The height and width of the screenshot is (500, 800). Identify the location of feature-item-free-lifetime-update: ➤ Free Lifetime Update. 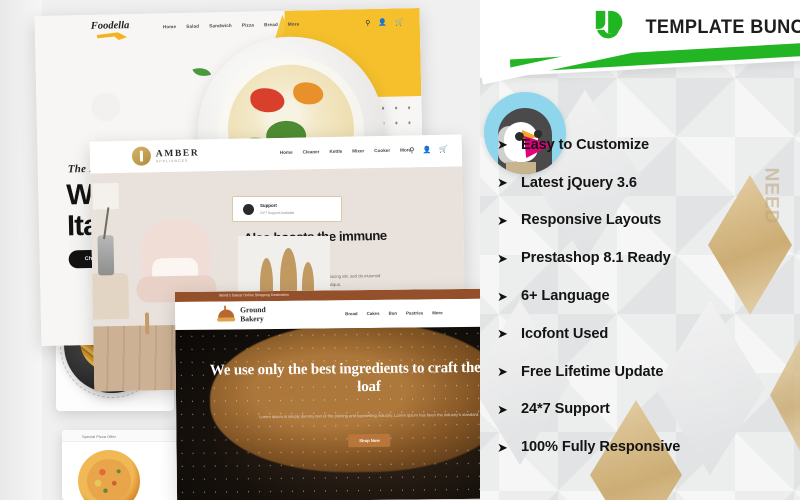
(647, 372).